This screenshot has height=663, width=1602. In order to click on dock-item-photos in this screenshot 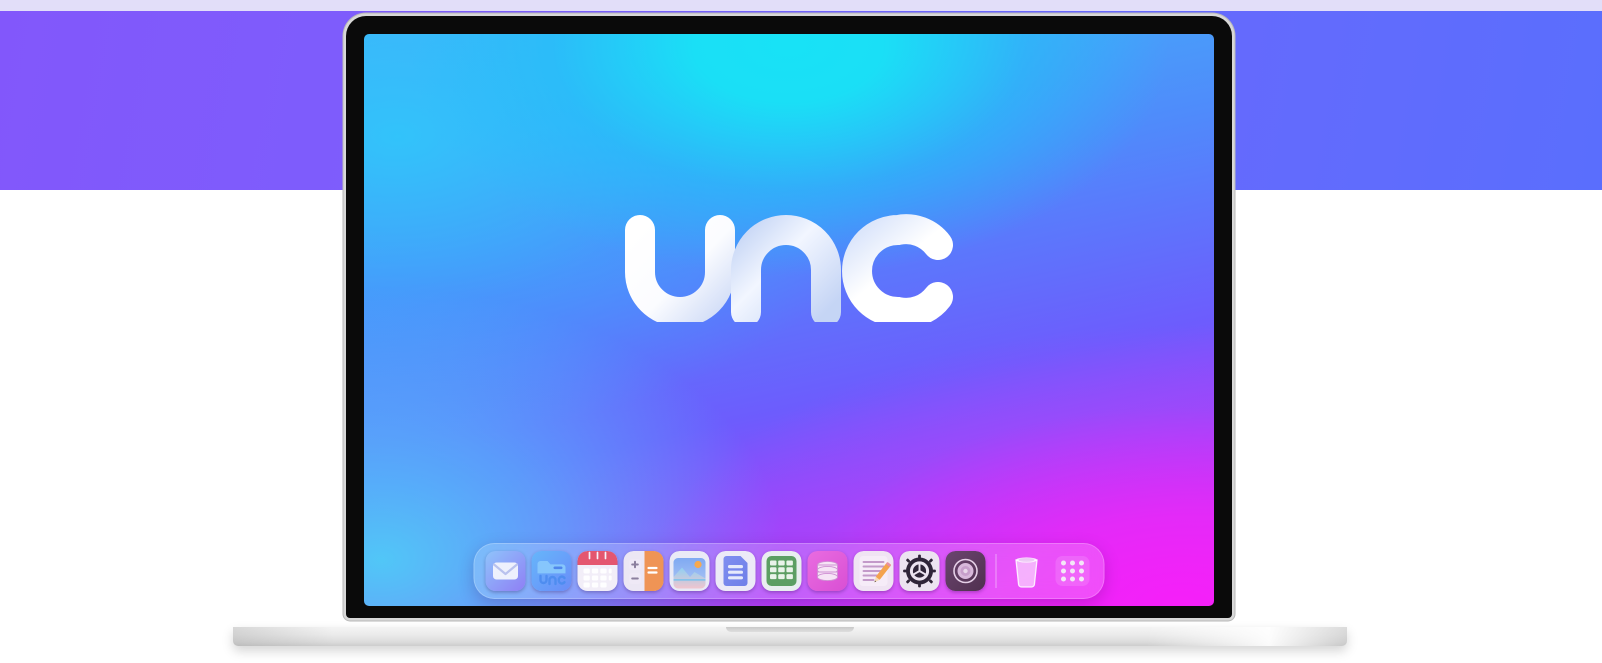, I will do `click(689, 571)`.